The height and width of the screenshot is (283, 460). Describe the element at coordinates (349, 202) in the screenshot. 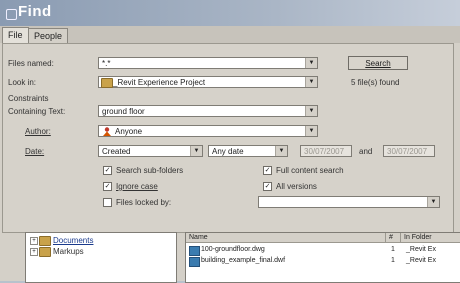

I see `locked-by-select: ▼` at that location.